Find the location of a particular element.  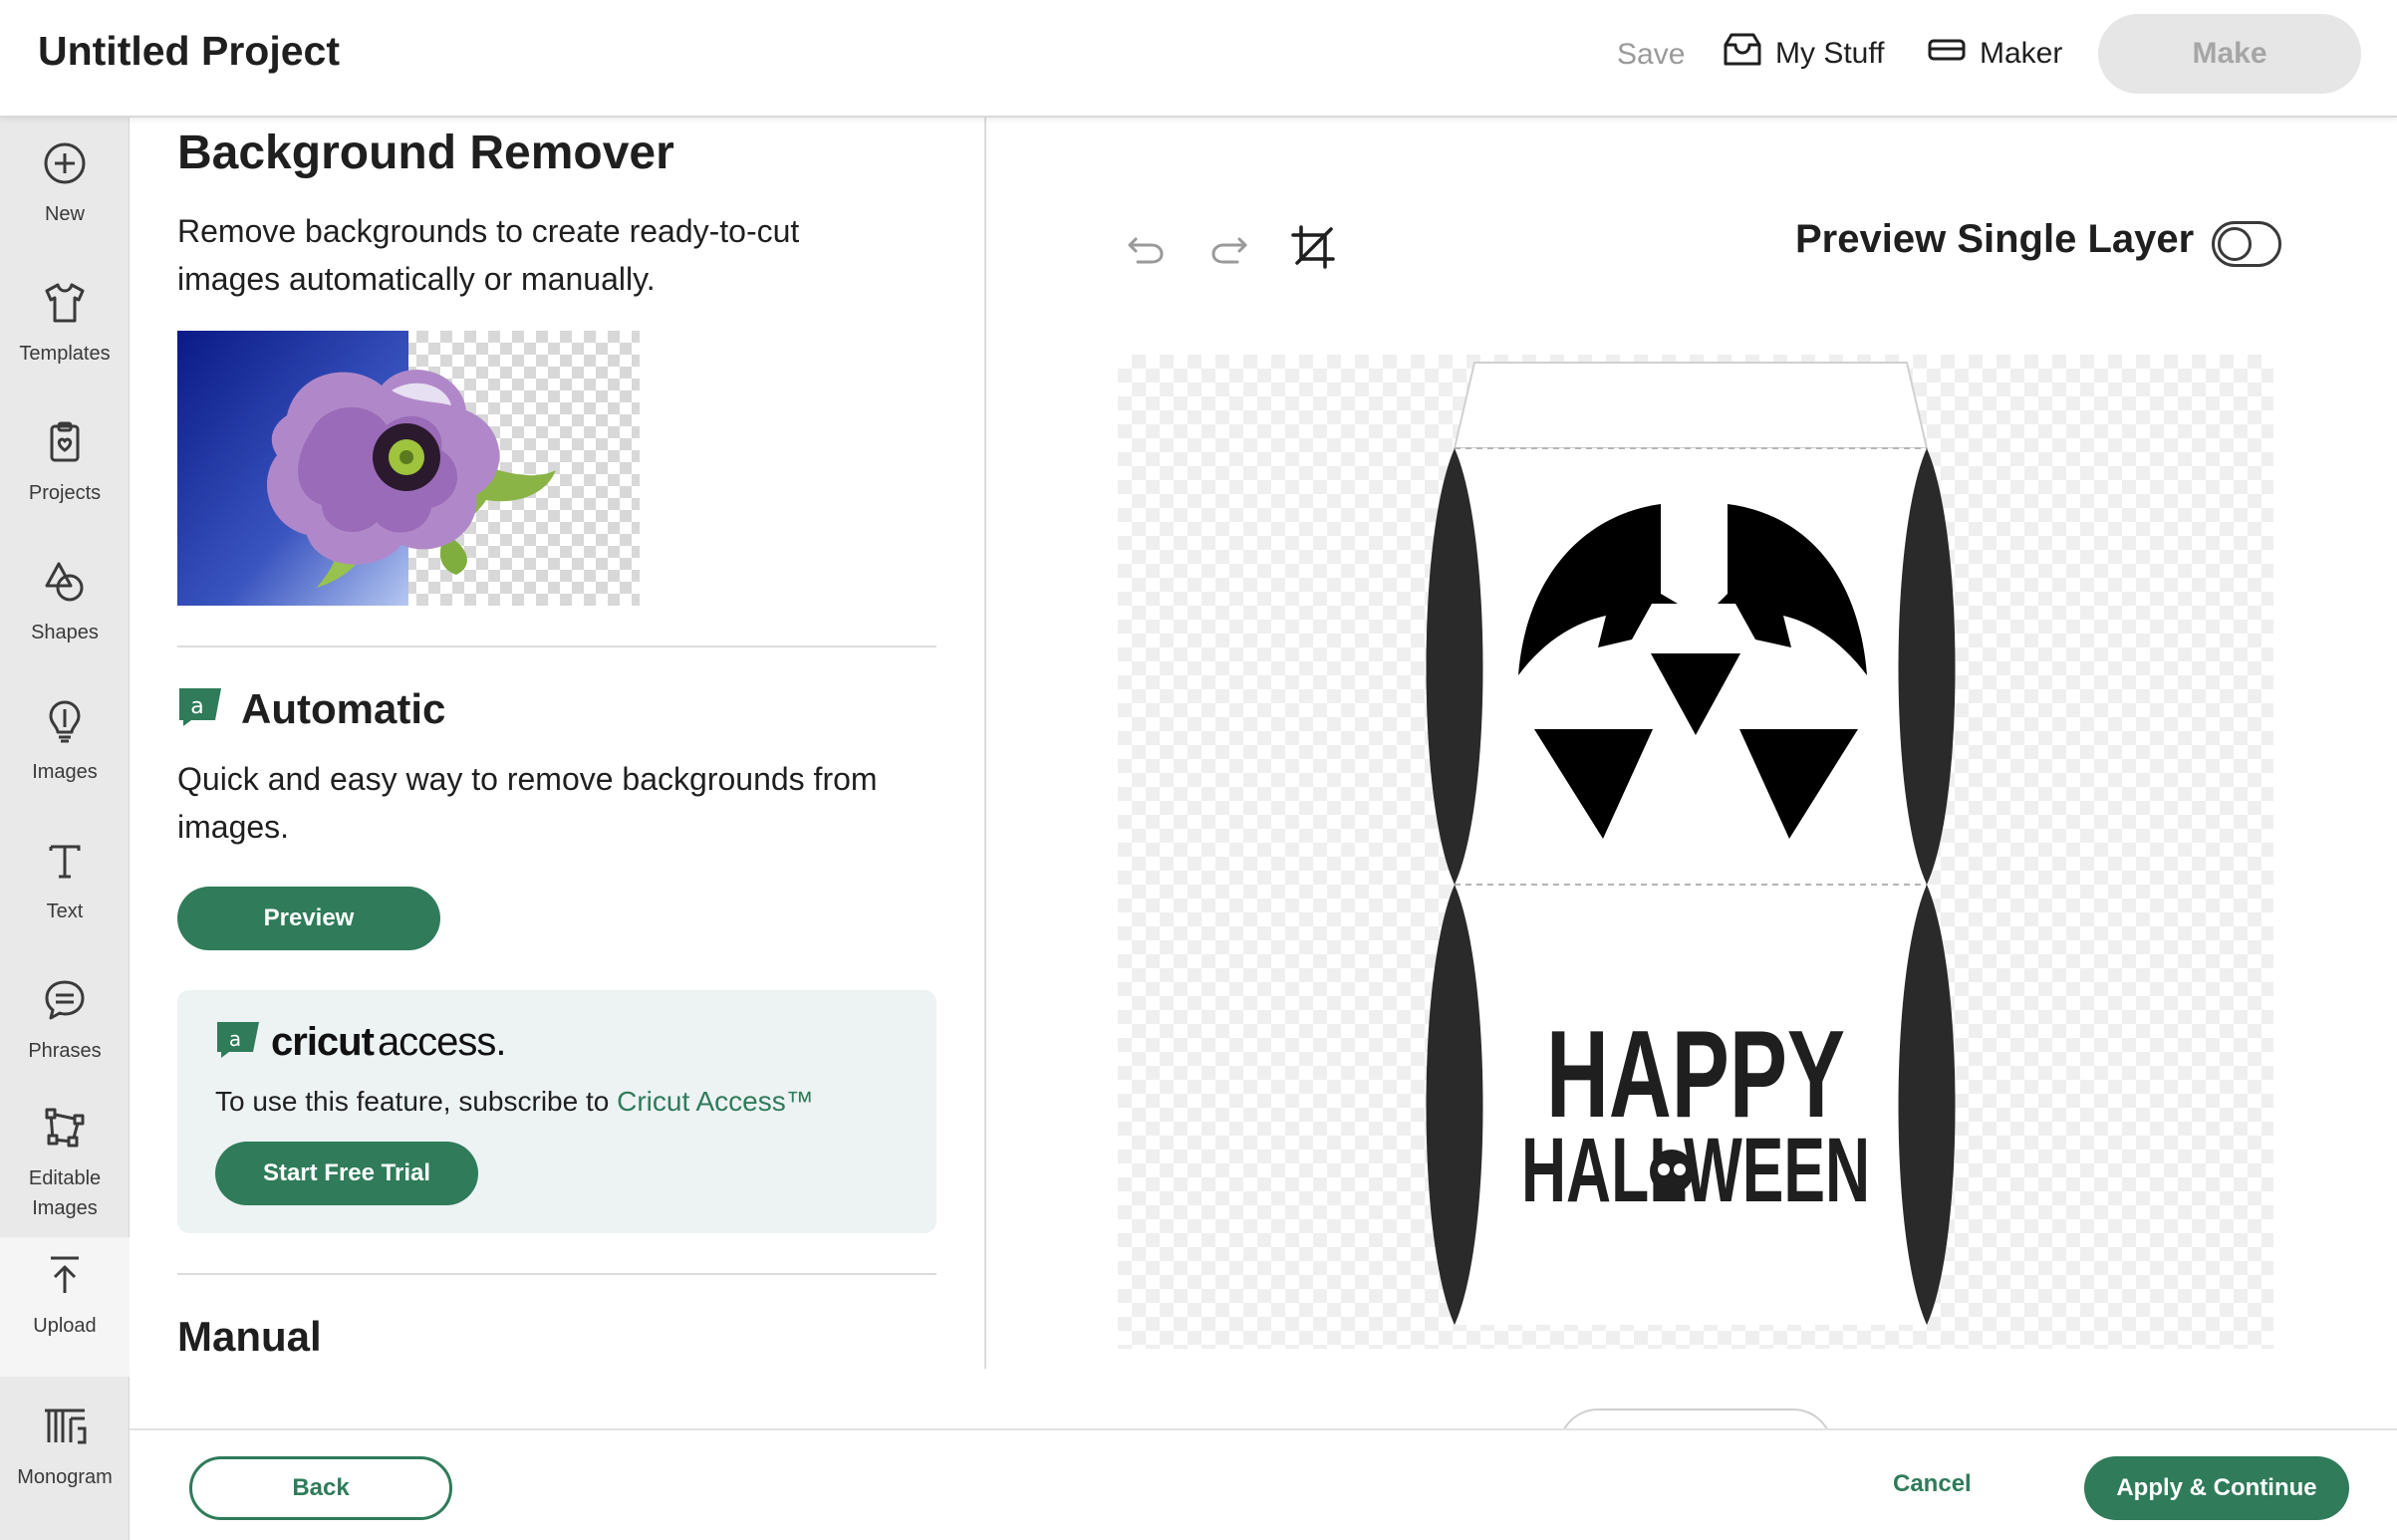

preview-button: Preview is located at coordinates (308, 918).